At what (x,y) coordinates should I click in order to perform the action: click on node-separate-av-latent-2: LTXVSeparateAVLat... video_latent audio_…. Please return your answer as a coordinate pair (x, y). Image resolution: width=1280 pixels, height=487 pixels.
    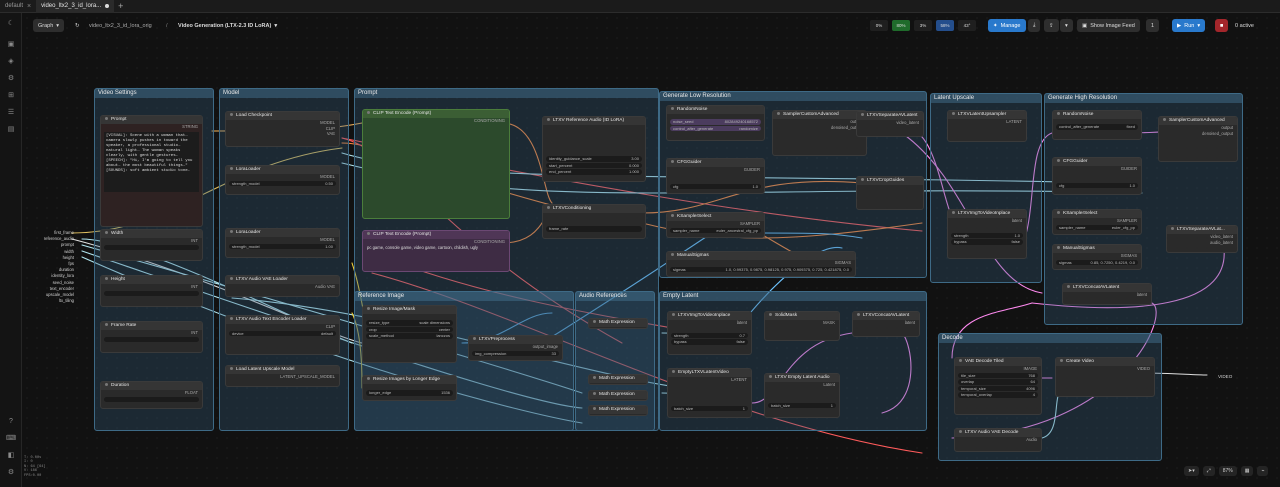
    Looking at the image, I should click on (1202, 239).